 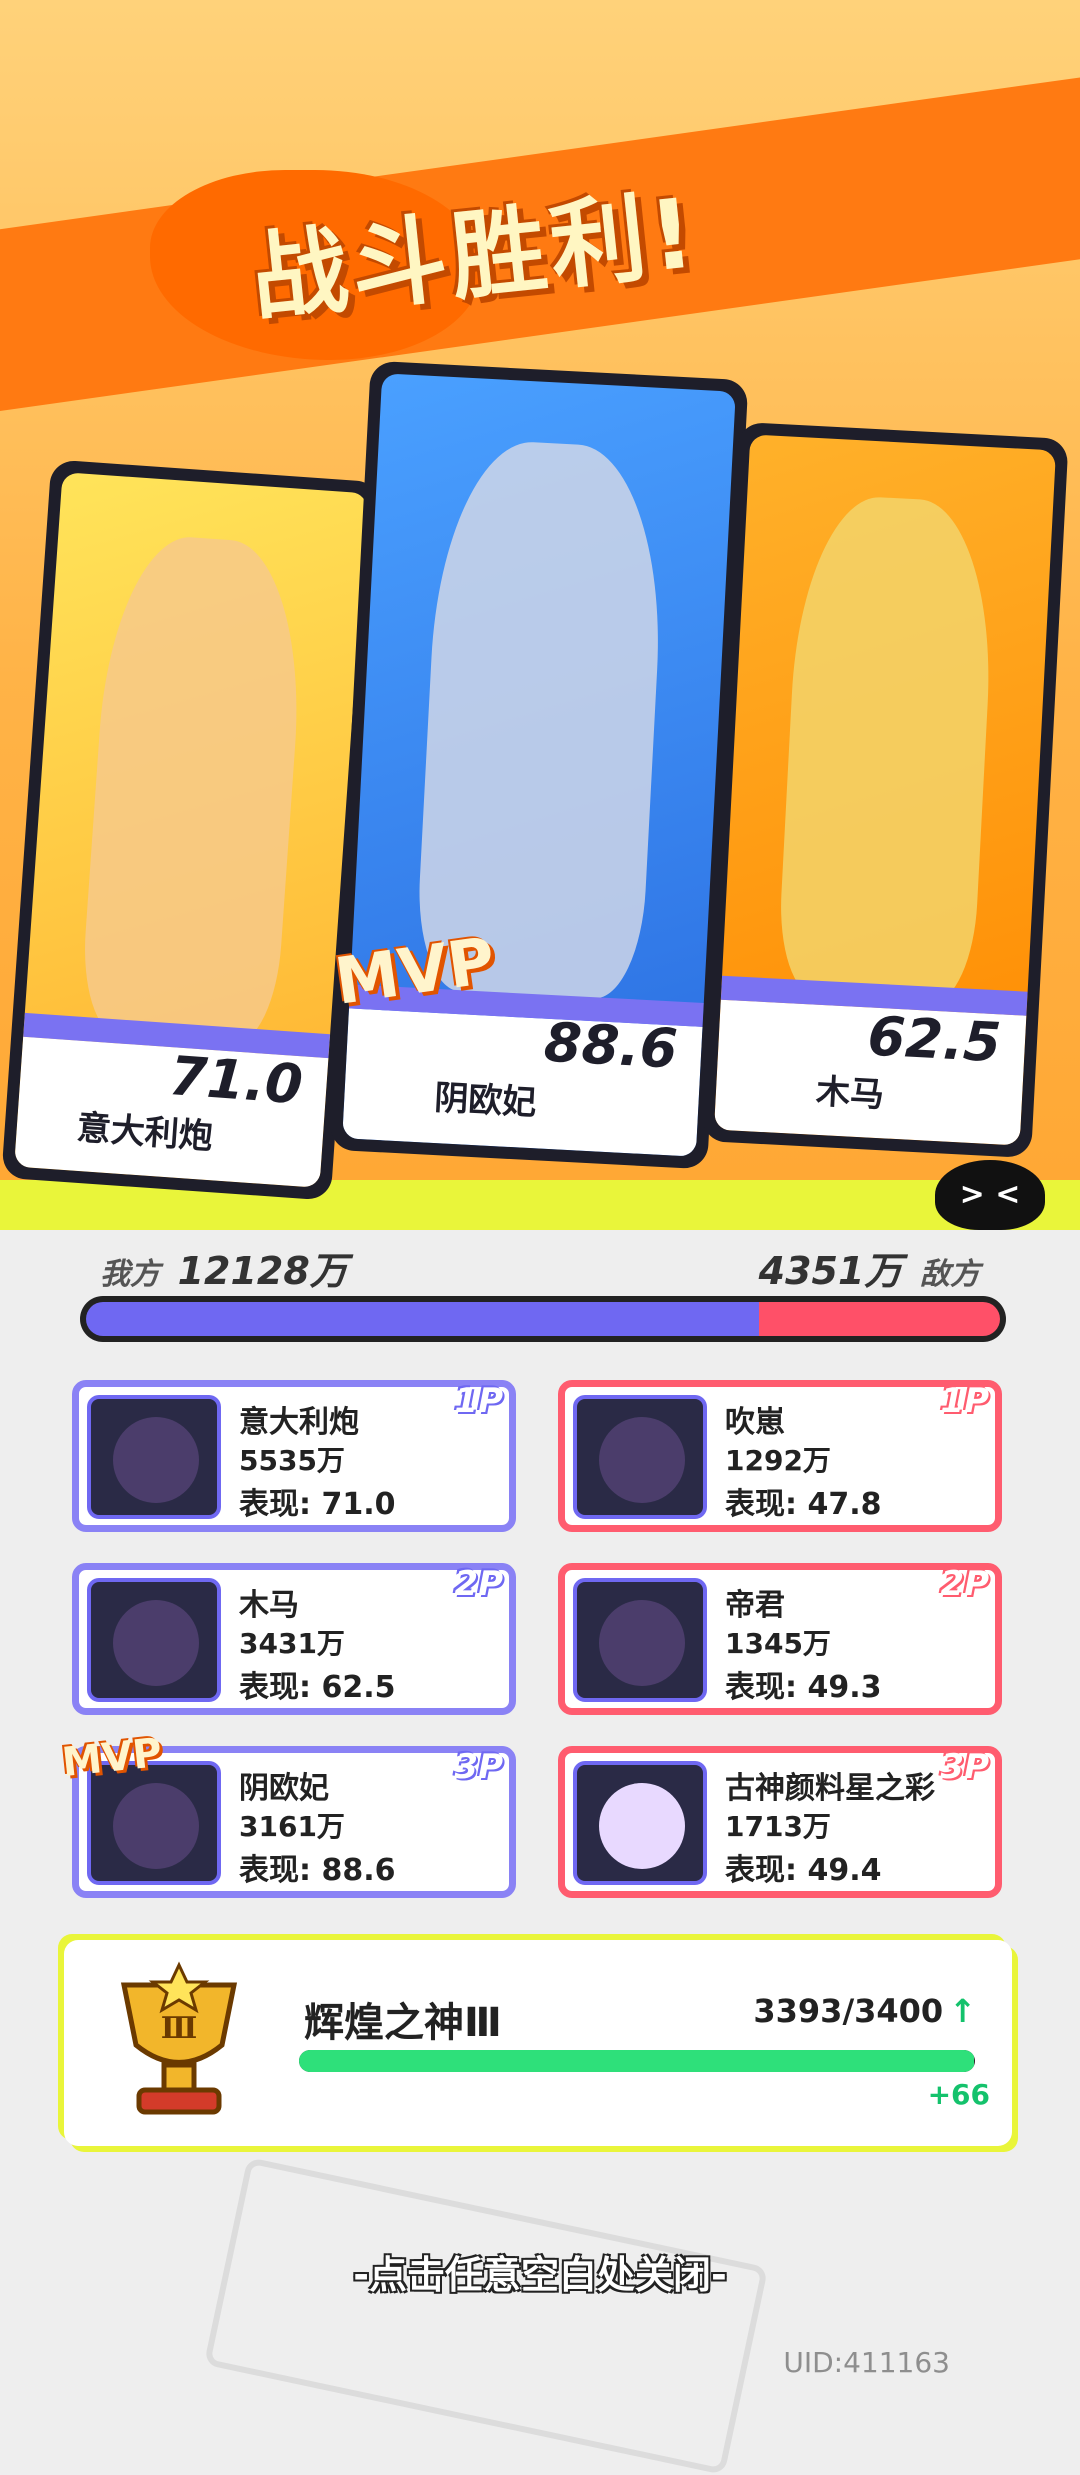 What do you see at coordinates (317, 1504) in the screenshot?
I see `player-performance: 表现: 71.0` at bounding box center [317, 1504].